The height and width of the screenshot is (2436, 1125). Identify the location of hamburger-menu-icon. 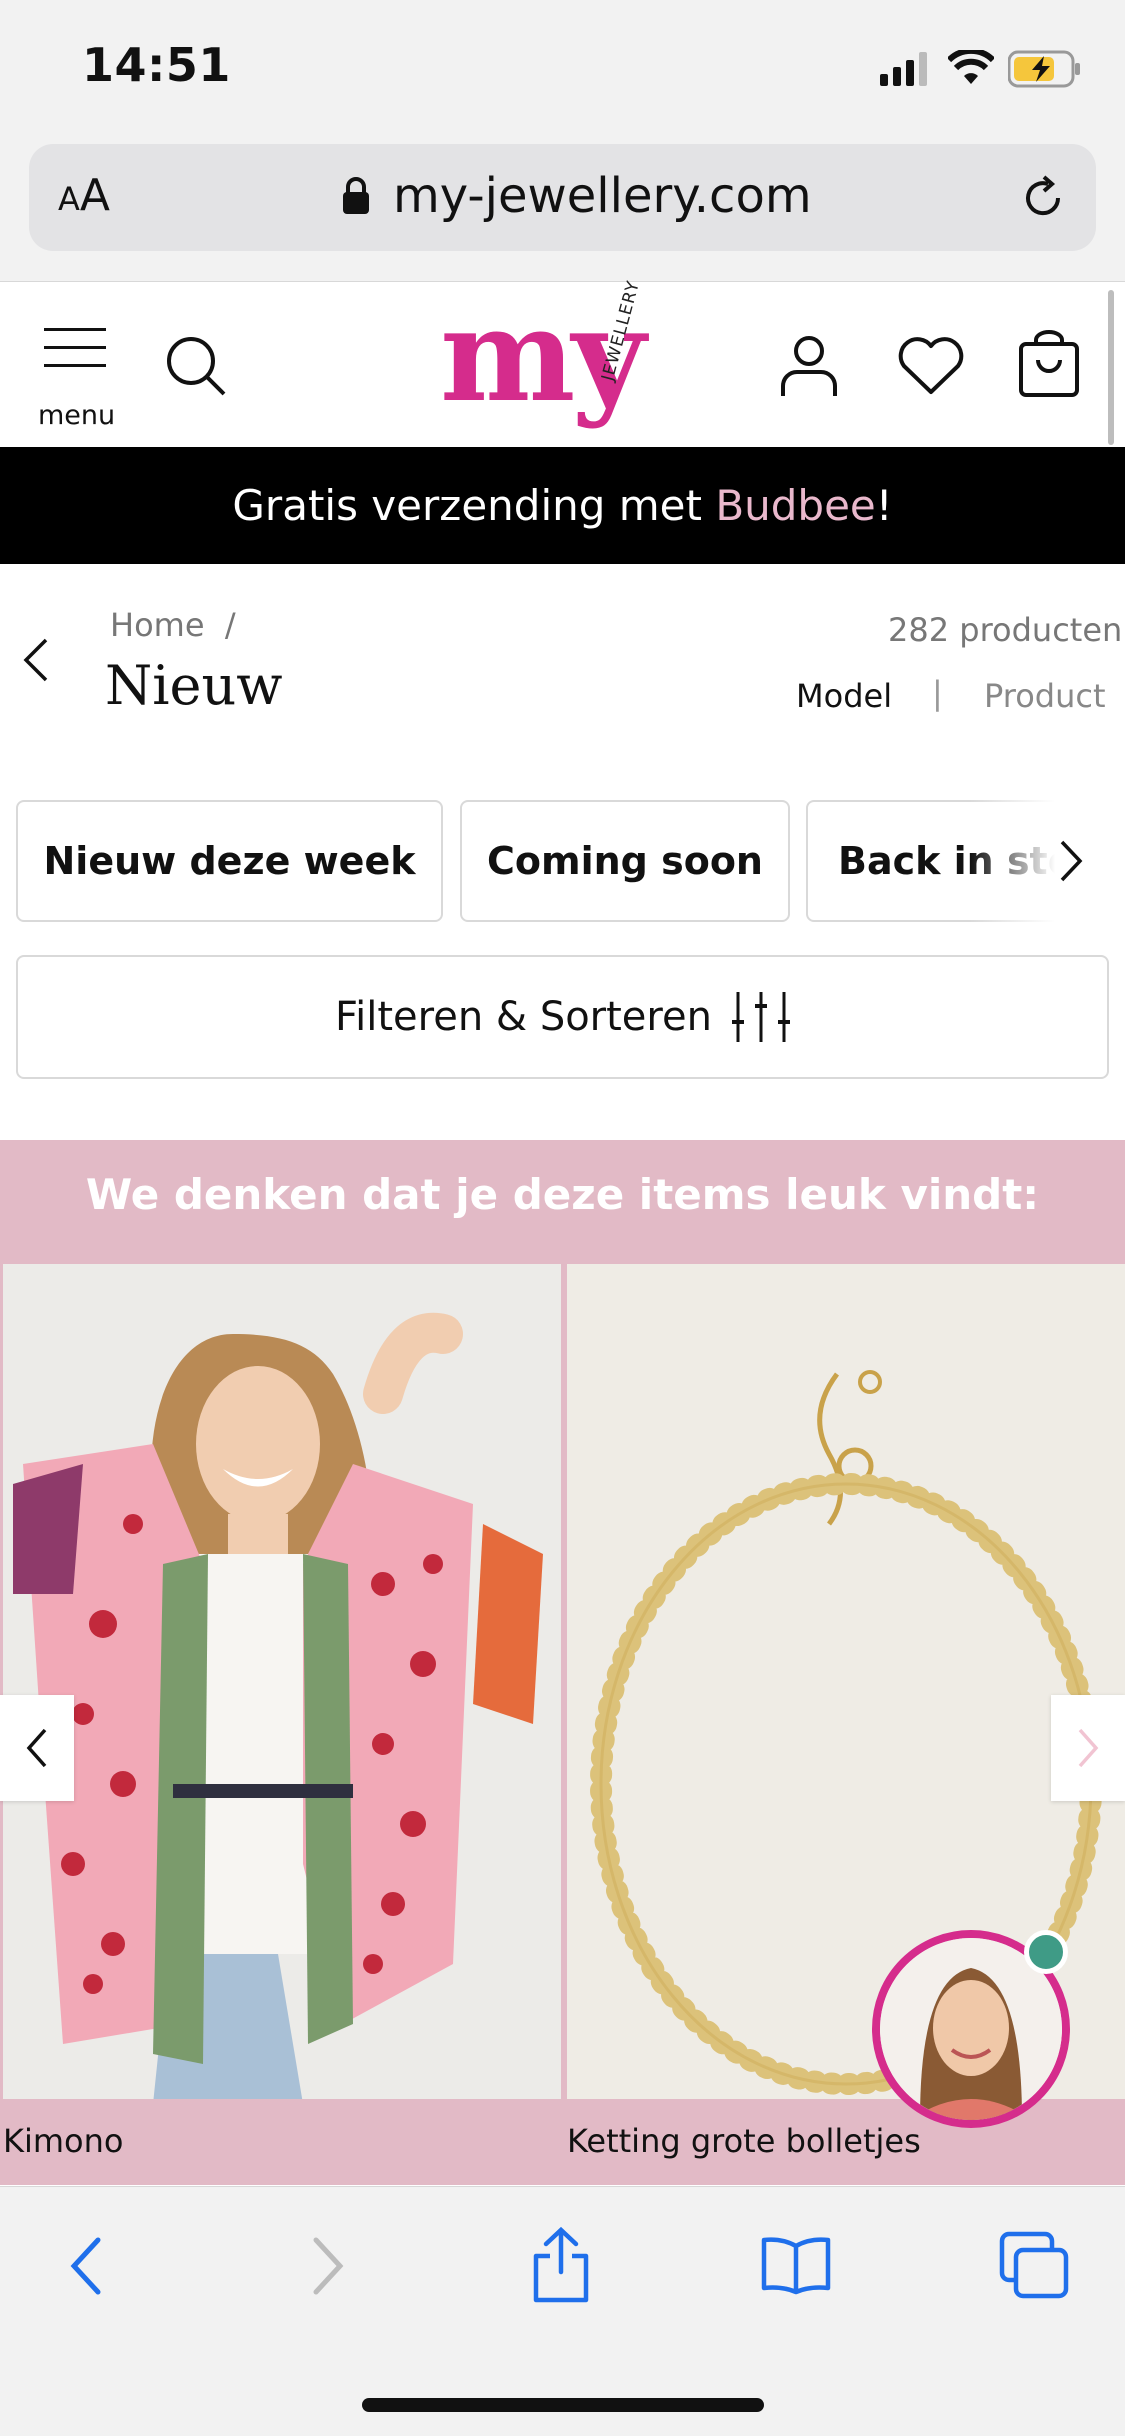
(75, 348).